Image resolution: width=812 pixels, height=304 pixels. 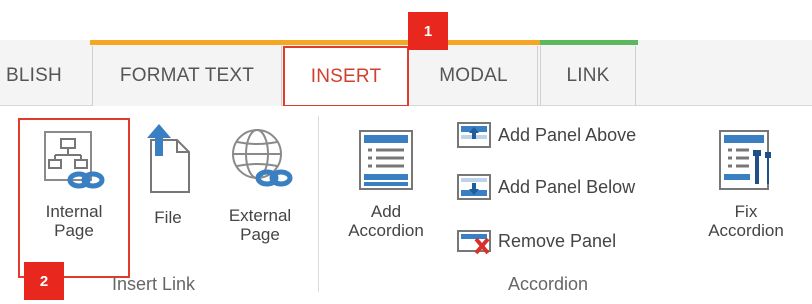 I want to click on add-panel-below-button: Add Panel Below, so click(x=545, y=187).